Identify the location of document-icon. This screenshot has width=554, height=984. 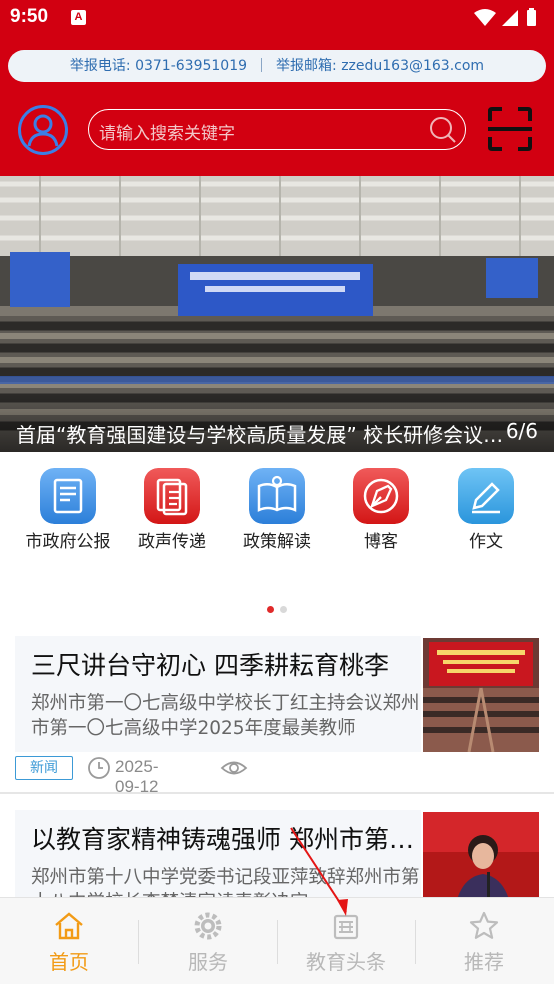
(172, 496).